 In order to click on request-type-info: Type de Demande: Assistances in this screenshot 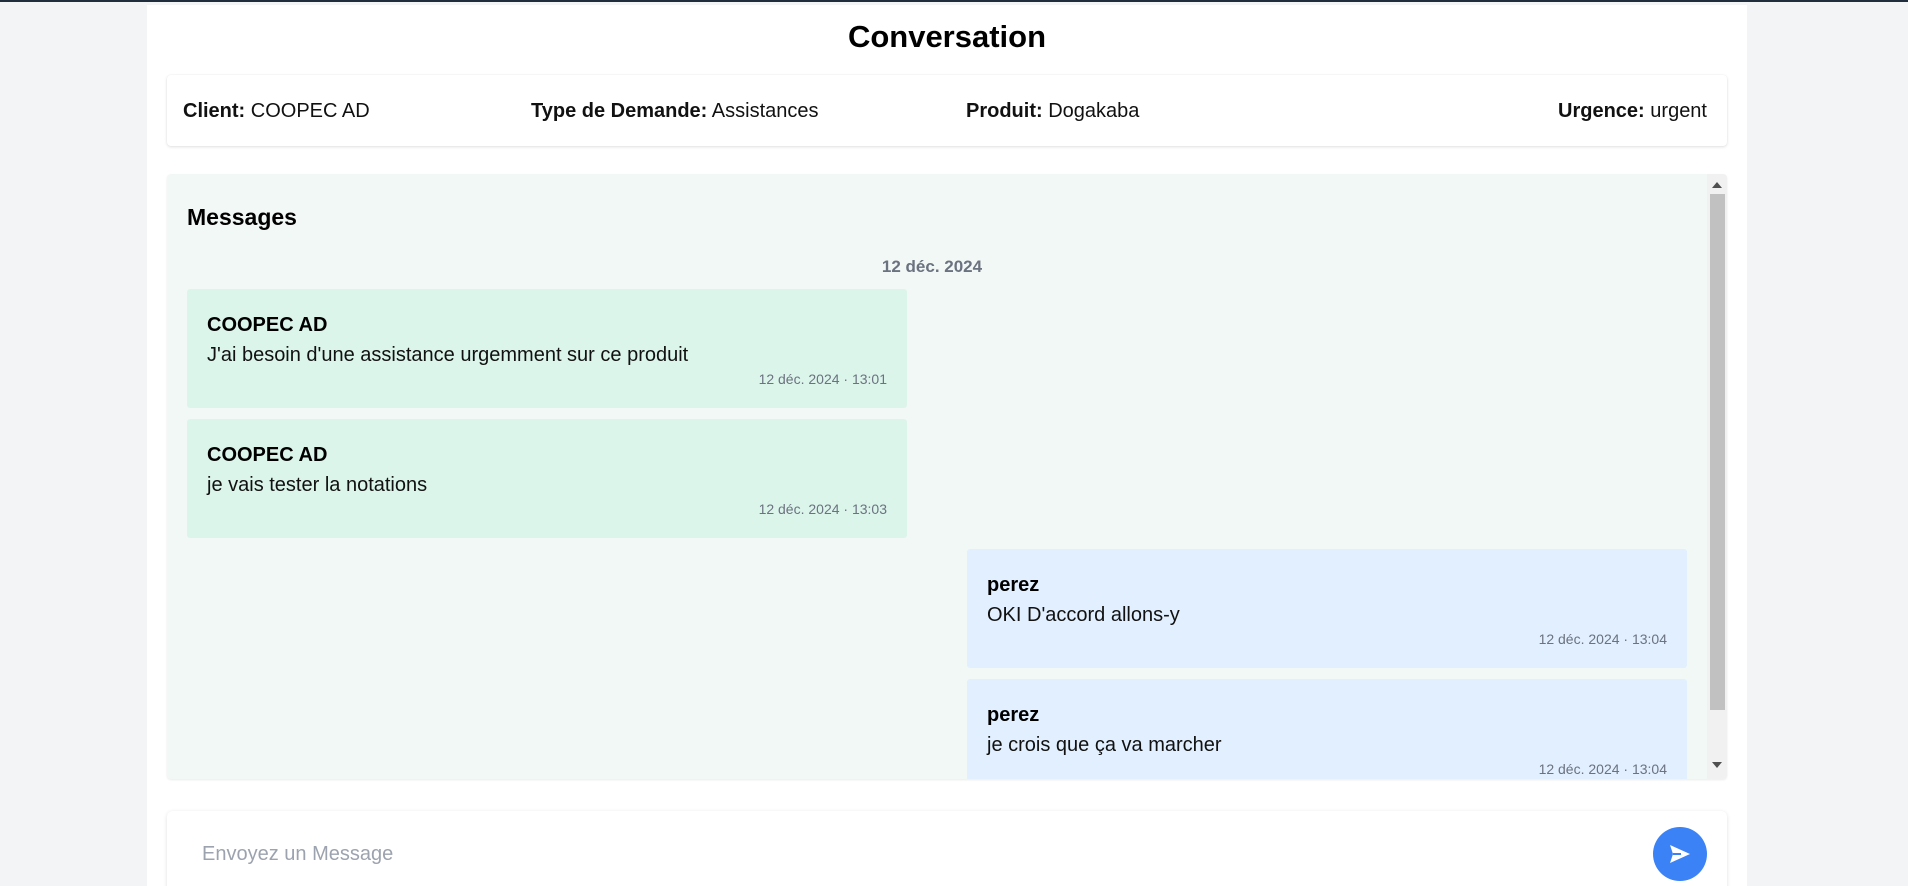, I will do `click(675, 111)`.